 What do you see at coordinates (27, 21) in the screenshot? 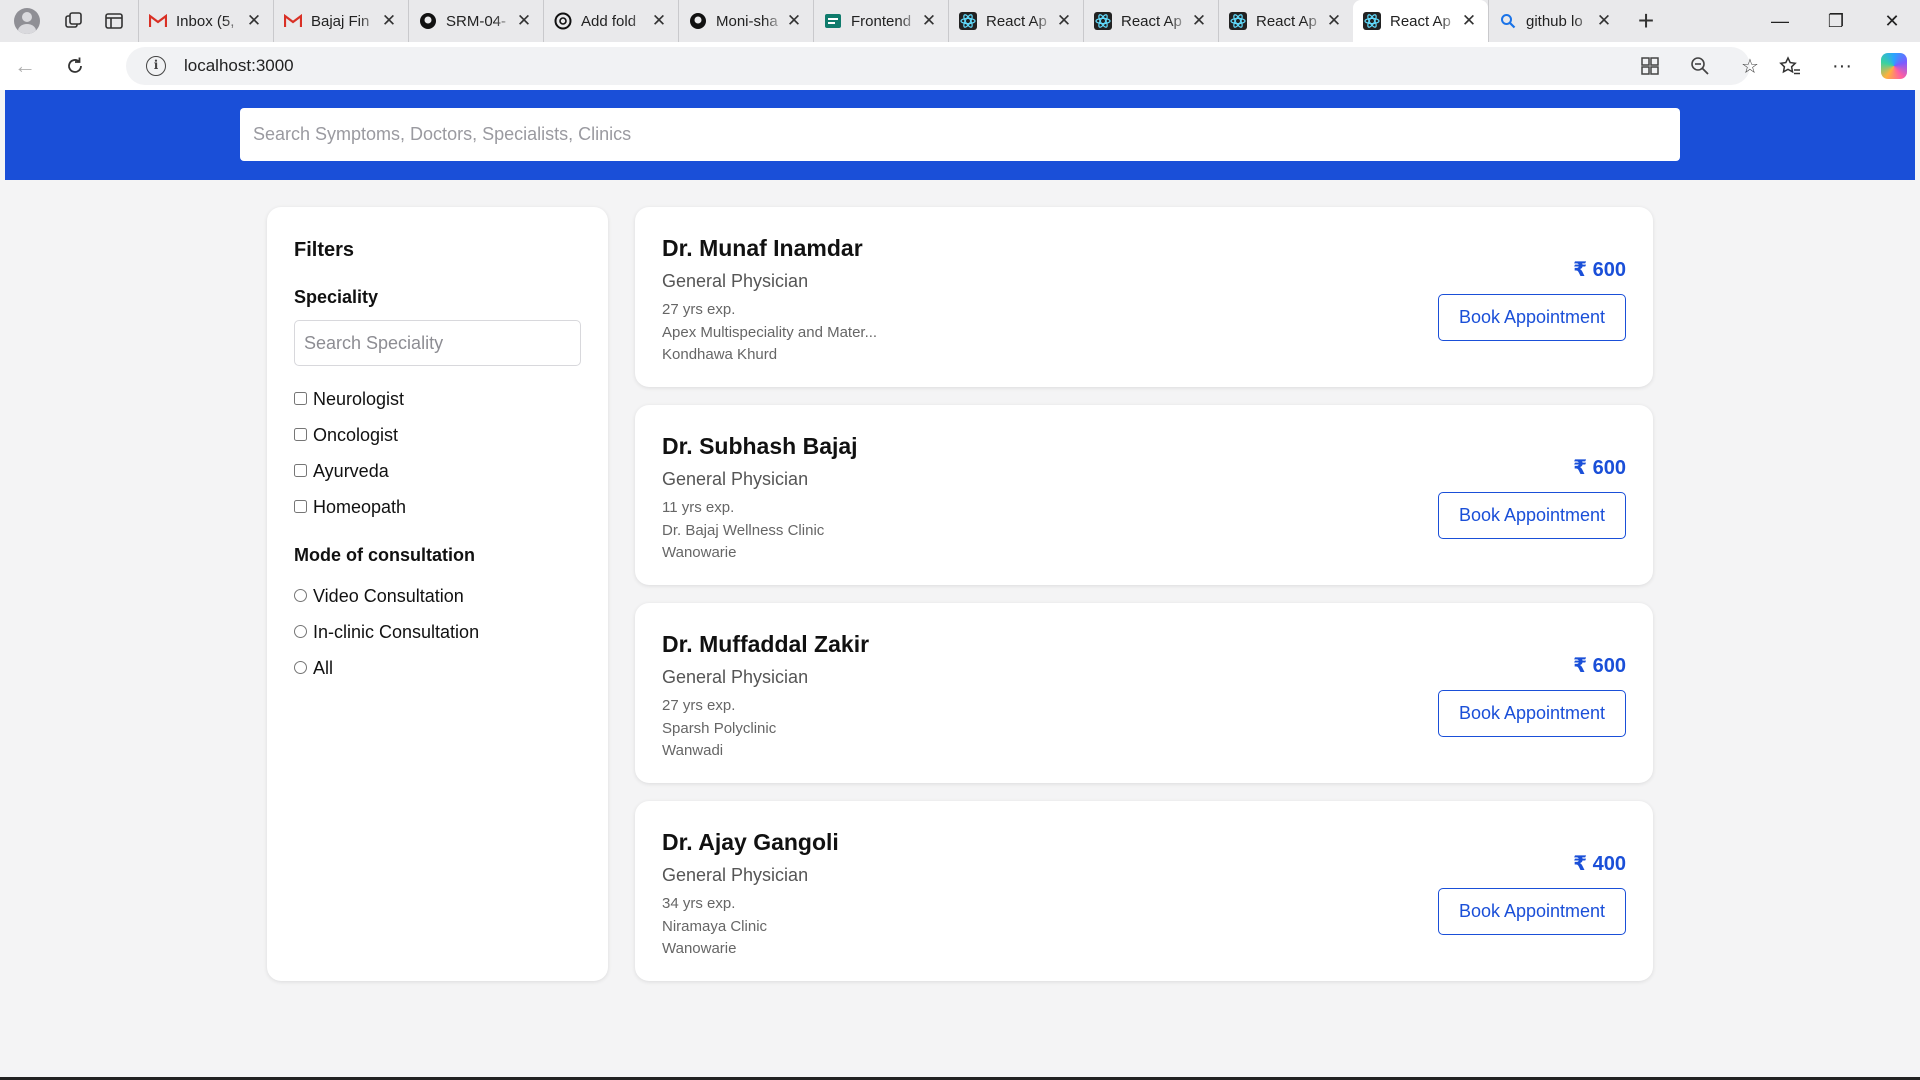
I see `profile-icon` at bounding box center [27, 21].